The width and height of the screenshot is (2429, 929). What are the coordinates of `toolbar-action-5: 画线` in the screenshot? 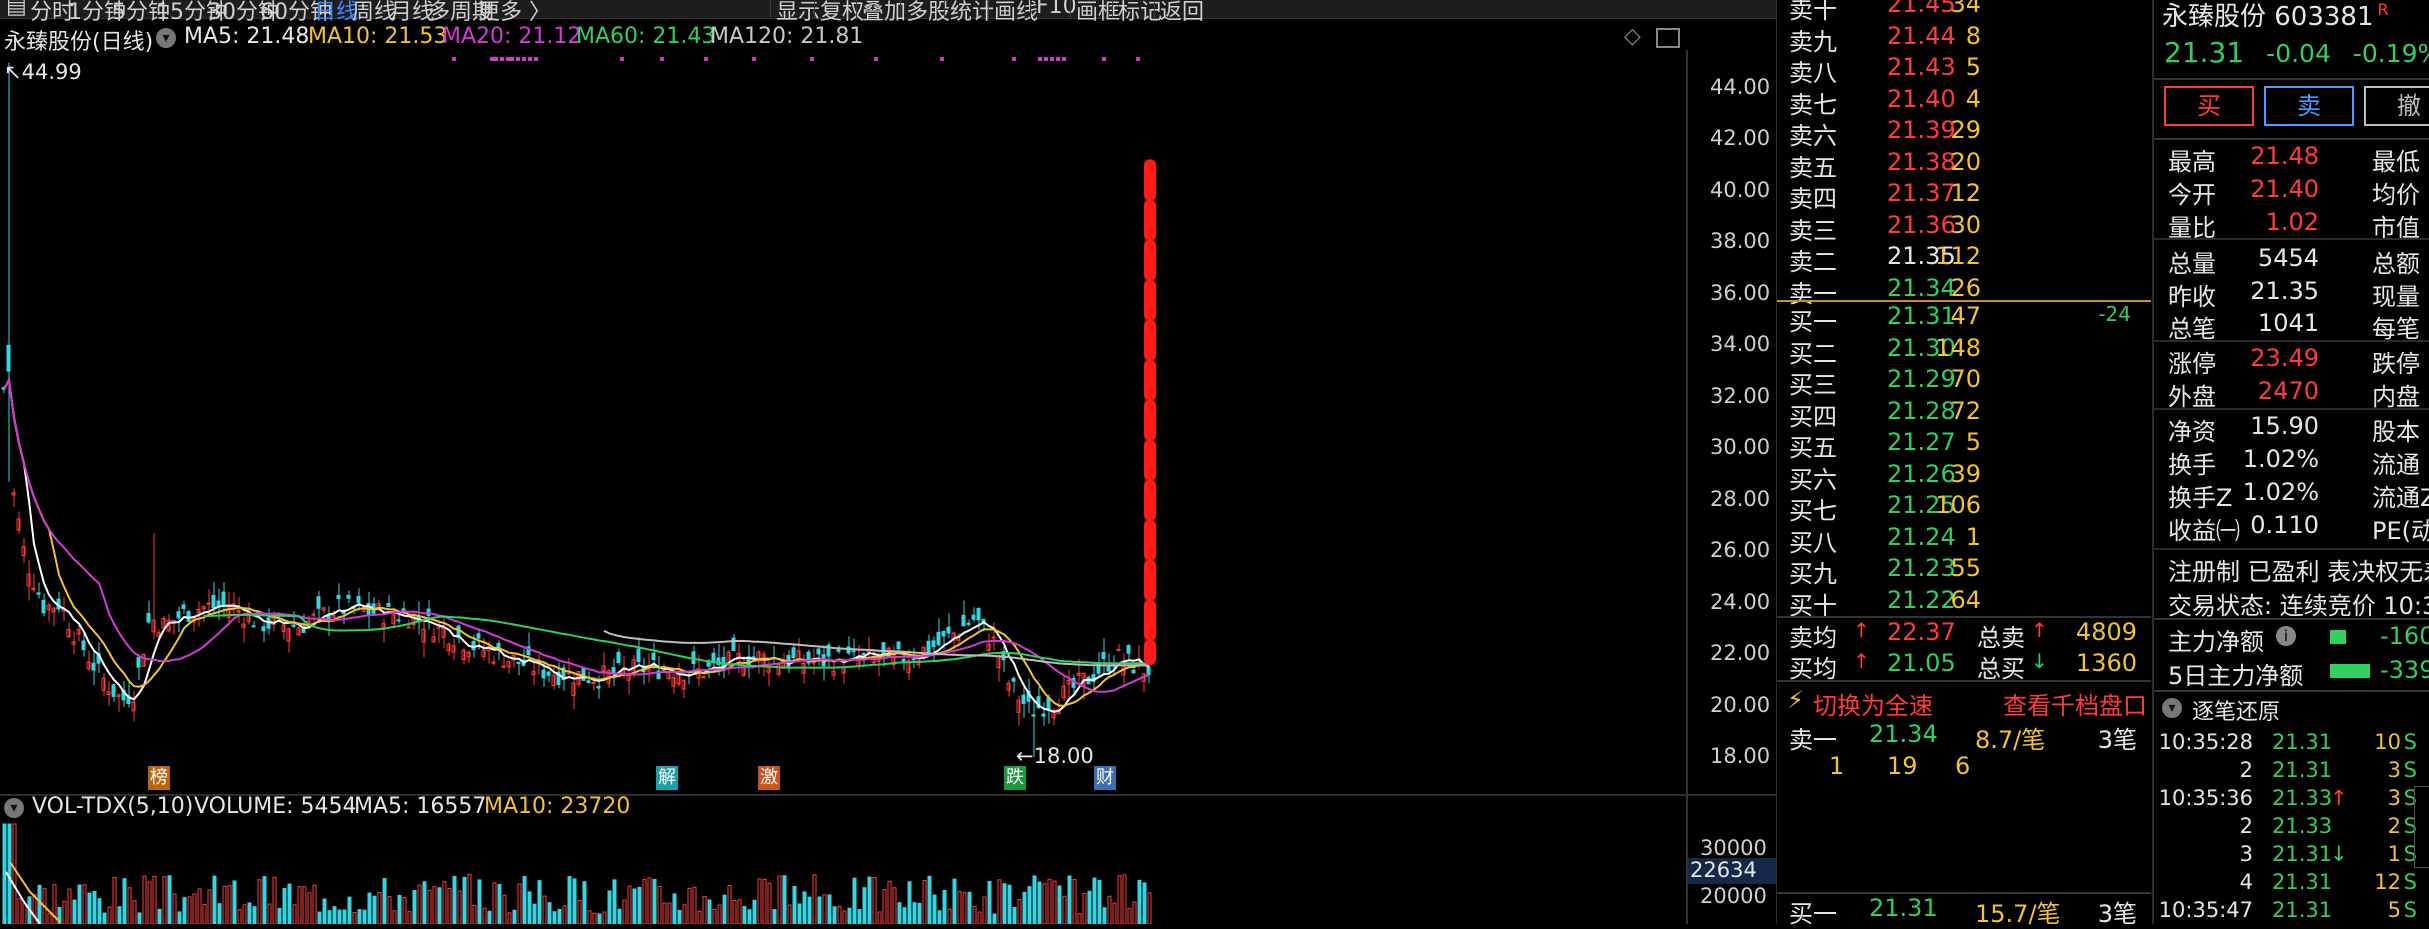 It's located at (1016, 13).